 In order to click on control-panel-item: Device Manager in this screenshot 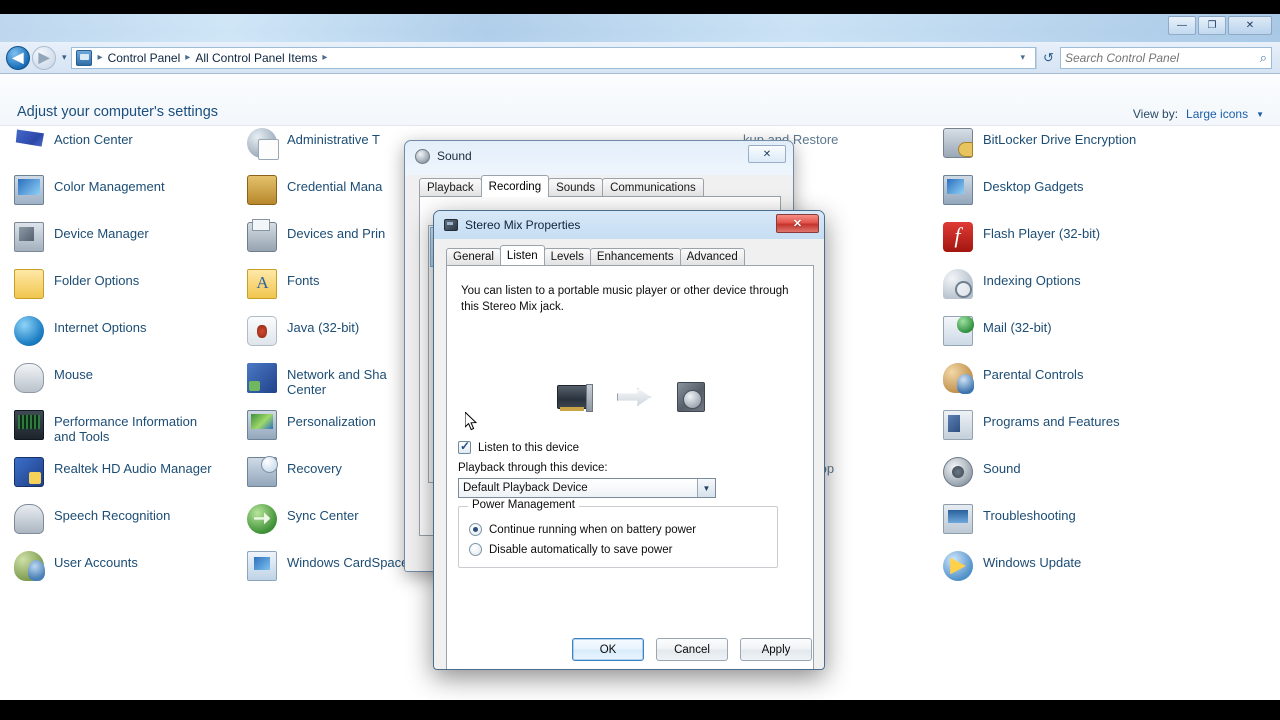, I will do `click(129, 243)`.